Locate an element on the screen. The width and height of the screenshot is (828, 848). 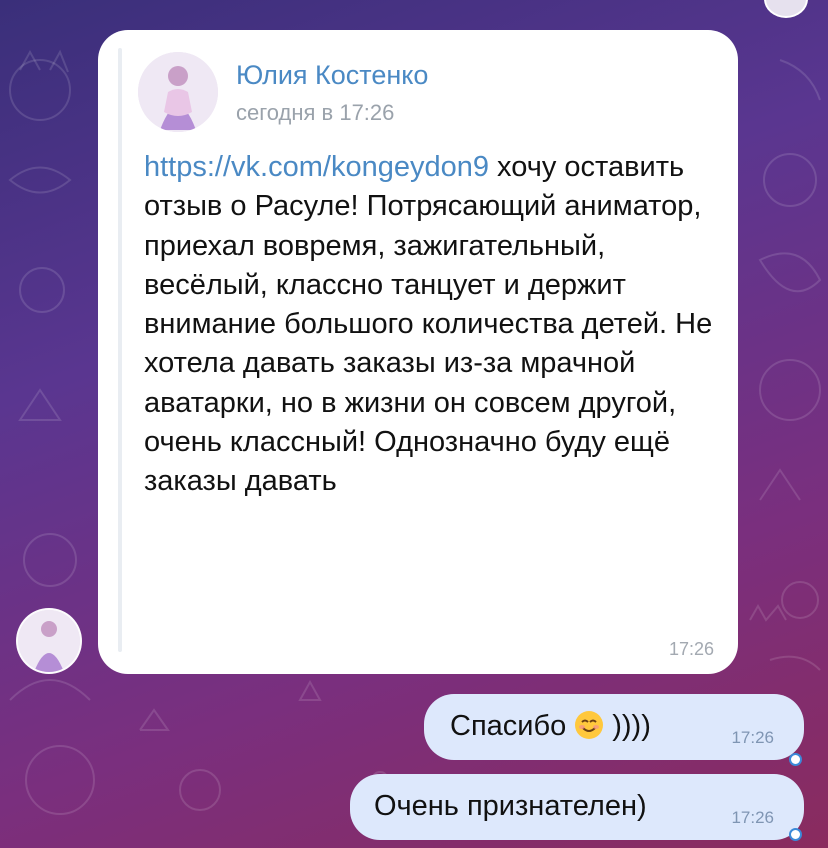
author-avatar is located at coordinates (178, 92).